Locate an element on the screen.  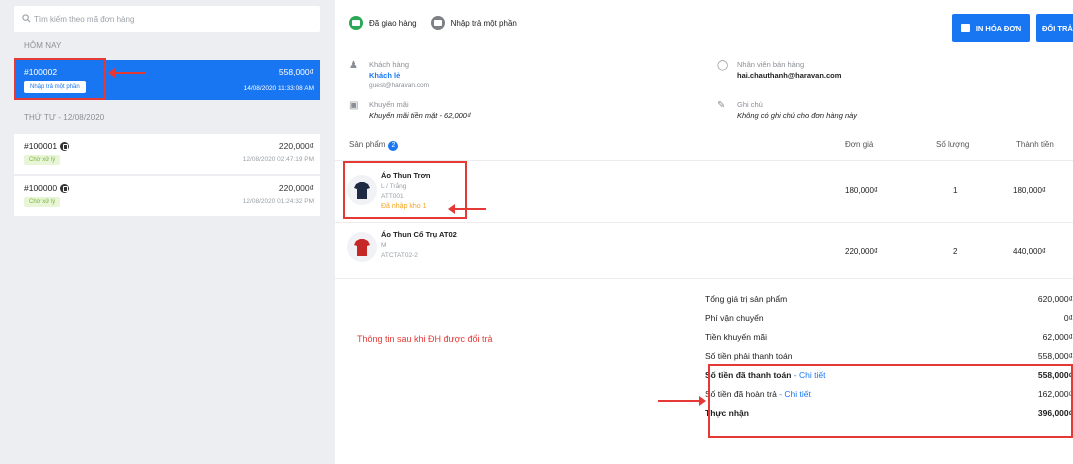
exchange-label: ĐỔI TRẢ is located at coordinates (1057, 28).